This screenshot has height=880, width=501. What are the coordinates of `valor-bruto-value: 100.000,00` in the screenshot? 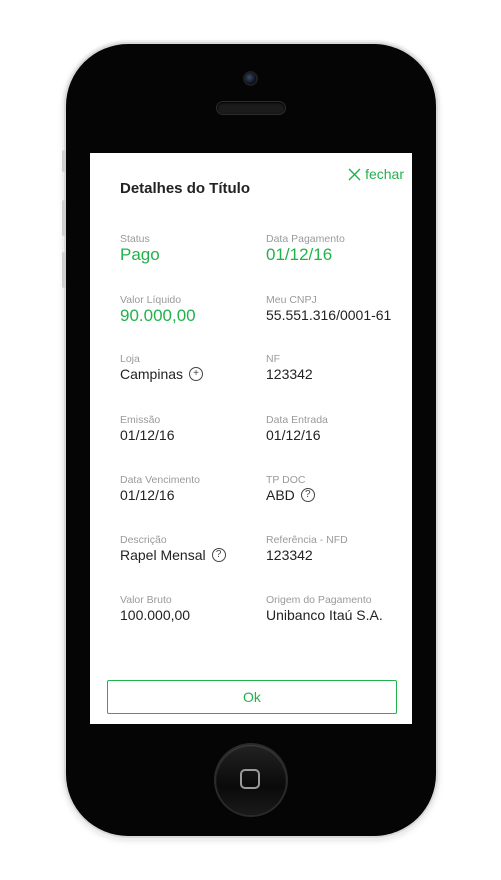 It's located at (155, 615).